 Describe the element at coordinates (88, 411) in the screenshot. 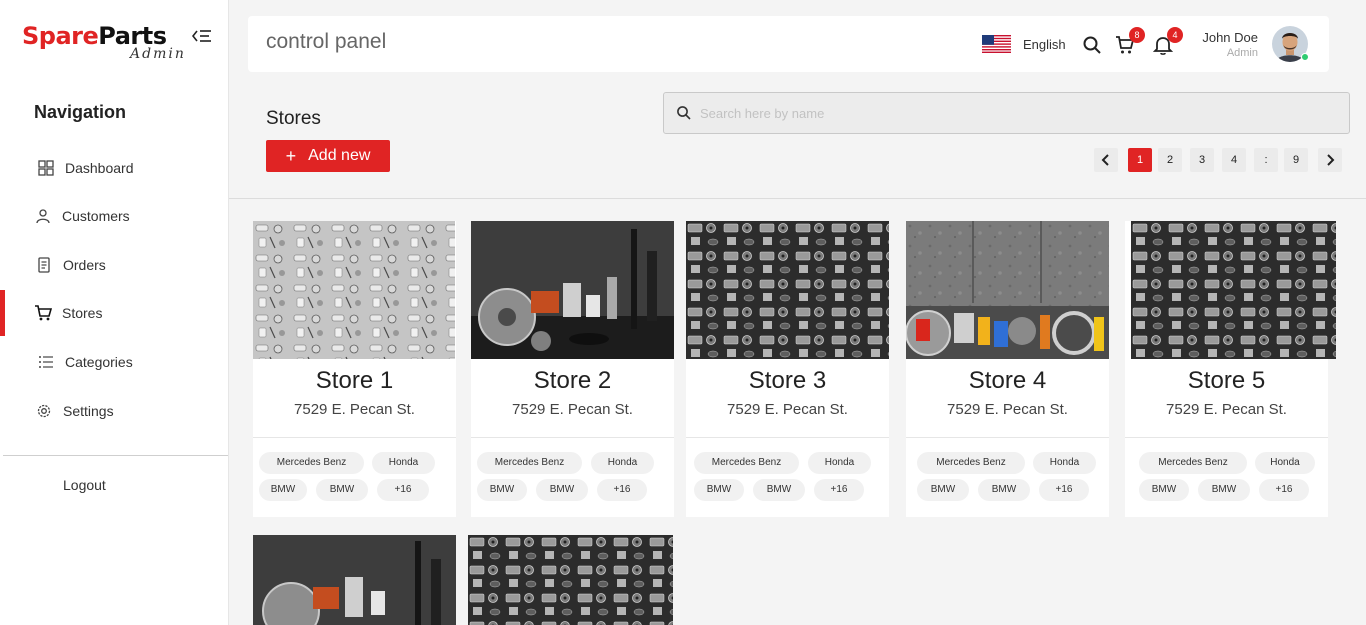

I see `sidebar-item-label: Settings` at that location.